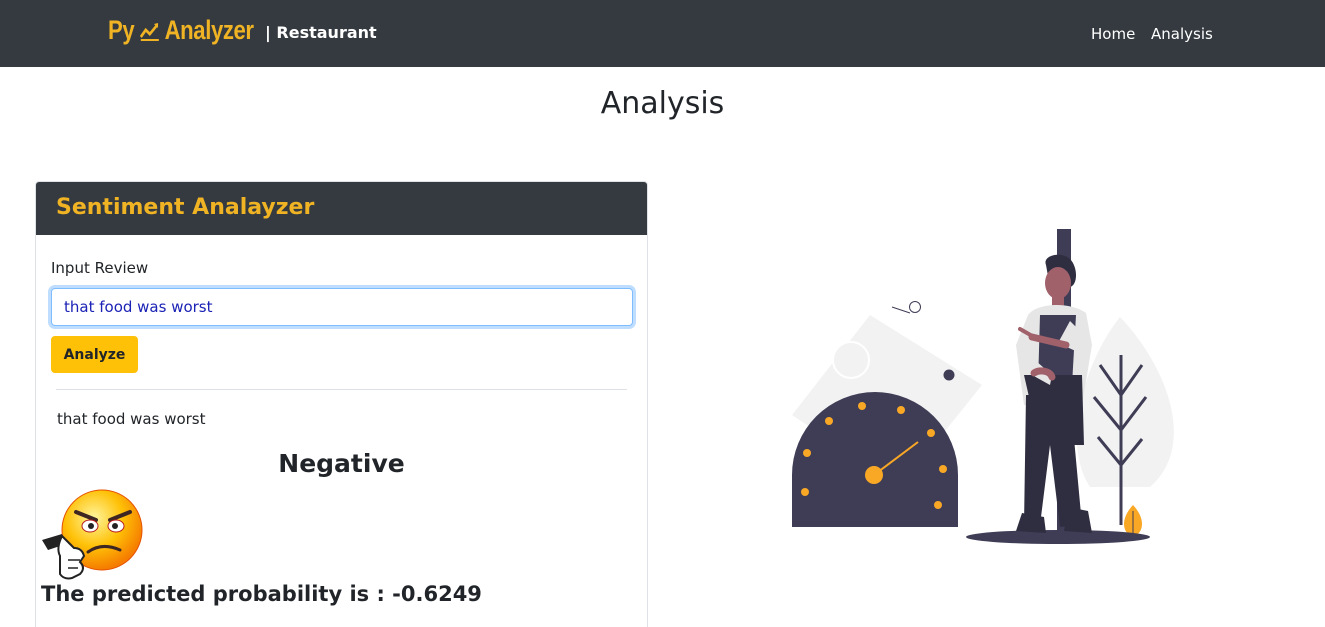 This screenshot has height=627, width=1325. I want to click on page-title: Analysis, so click(662, 103).